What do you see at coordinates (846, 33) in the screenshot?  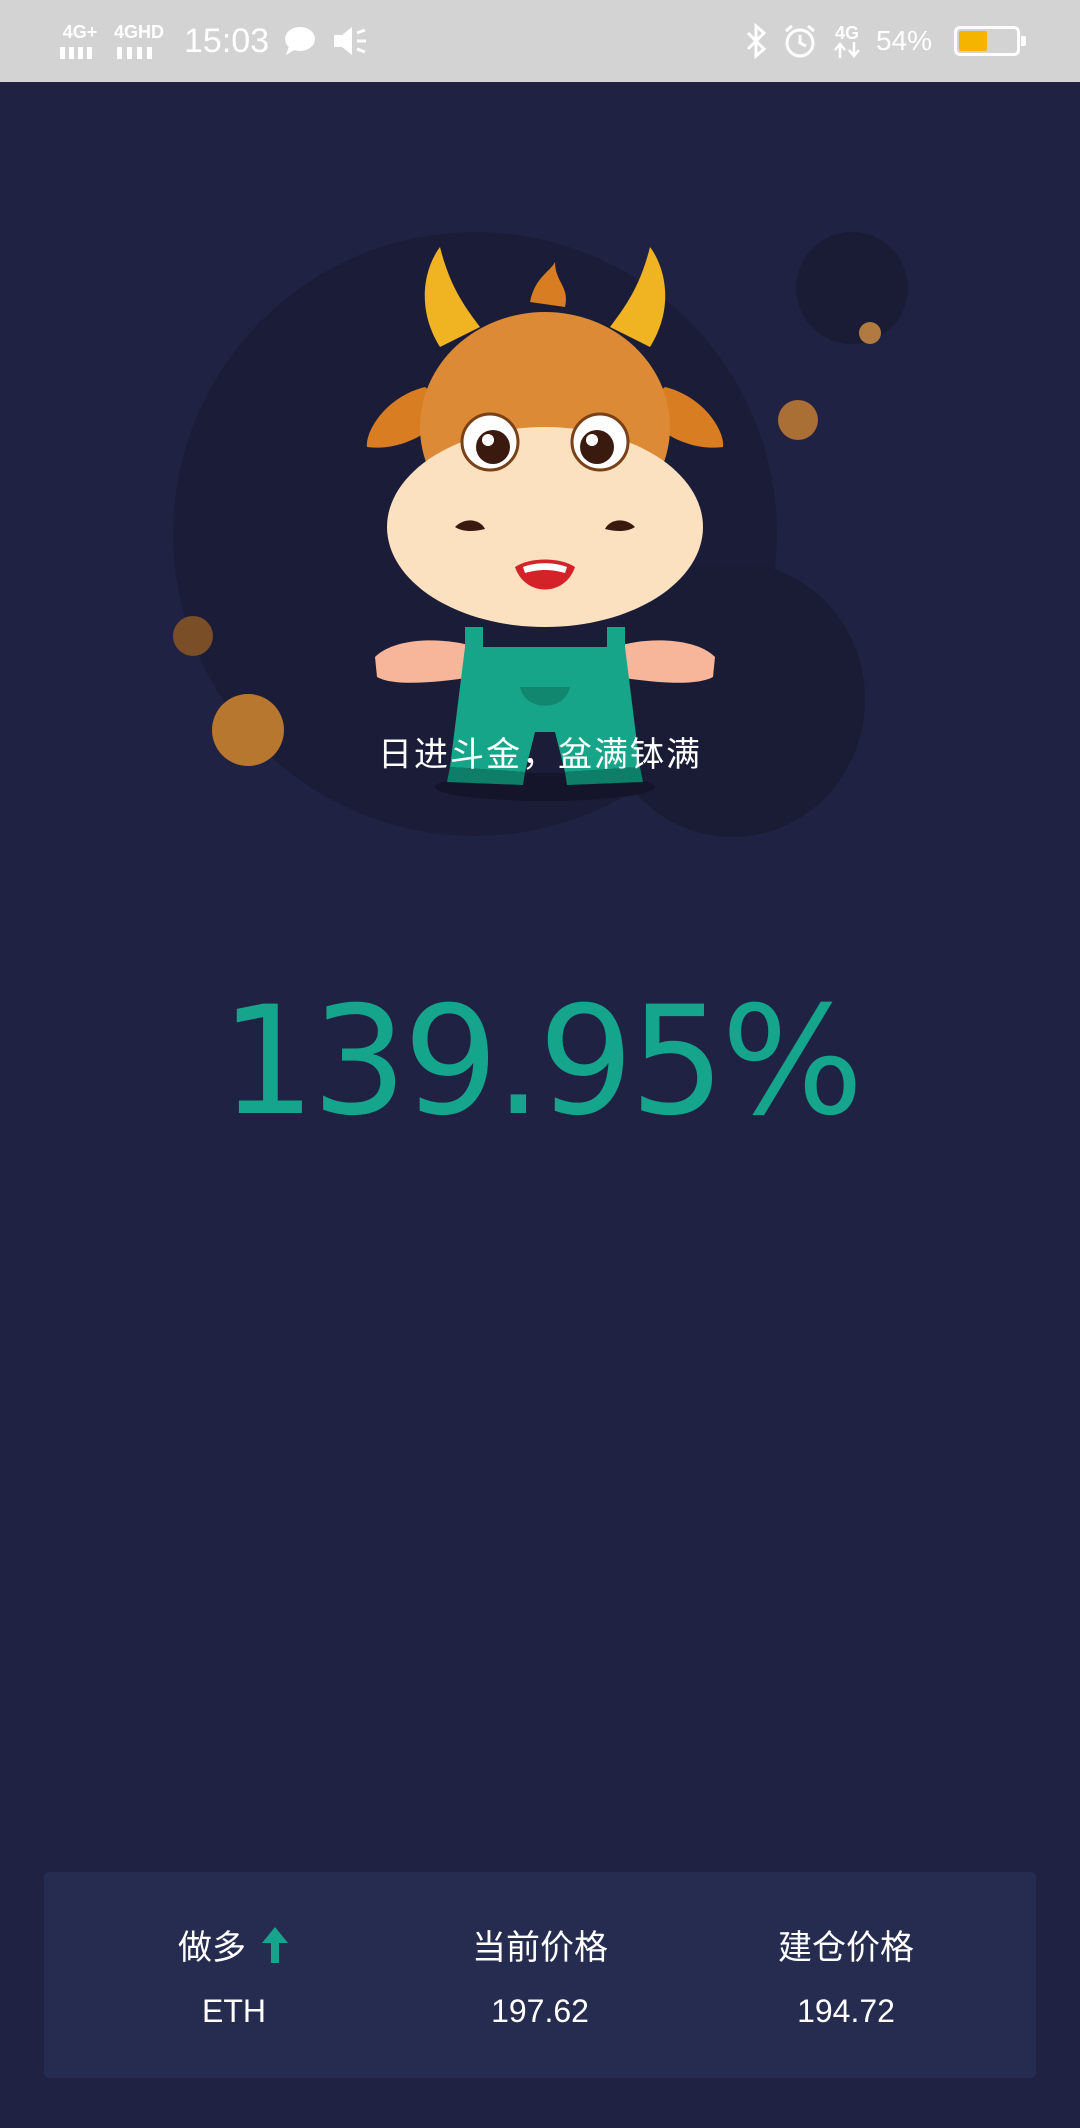 I see `network-type-3: 4G` at bounding box center [846, 33].